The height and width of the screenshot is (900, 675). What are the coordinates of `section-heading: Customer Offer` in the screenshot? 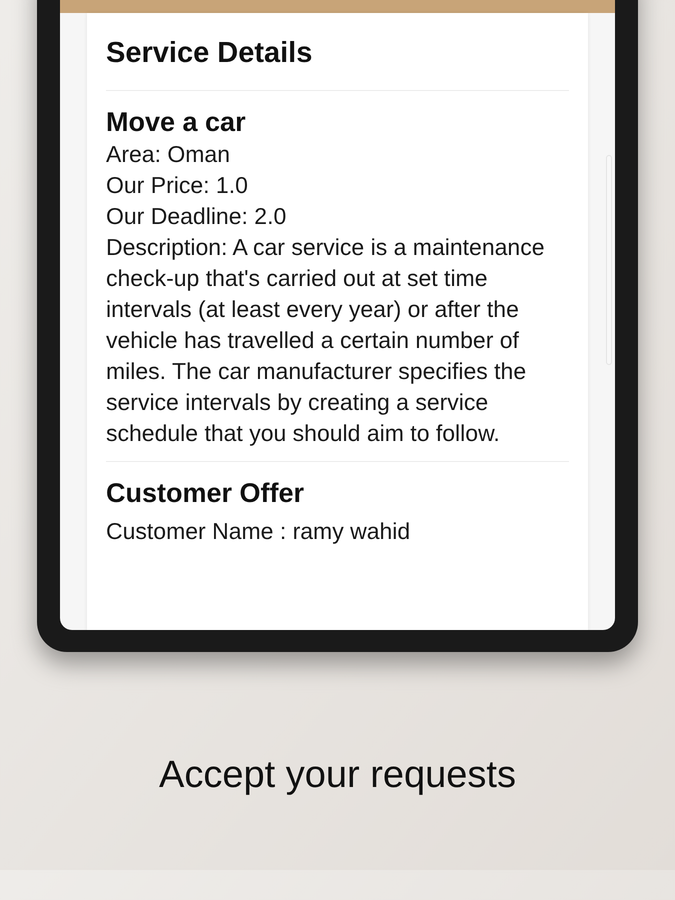 It's located at (206, 493).